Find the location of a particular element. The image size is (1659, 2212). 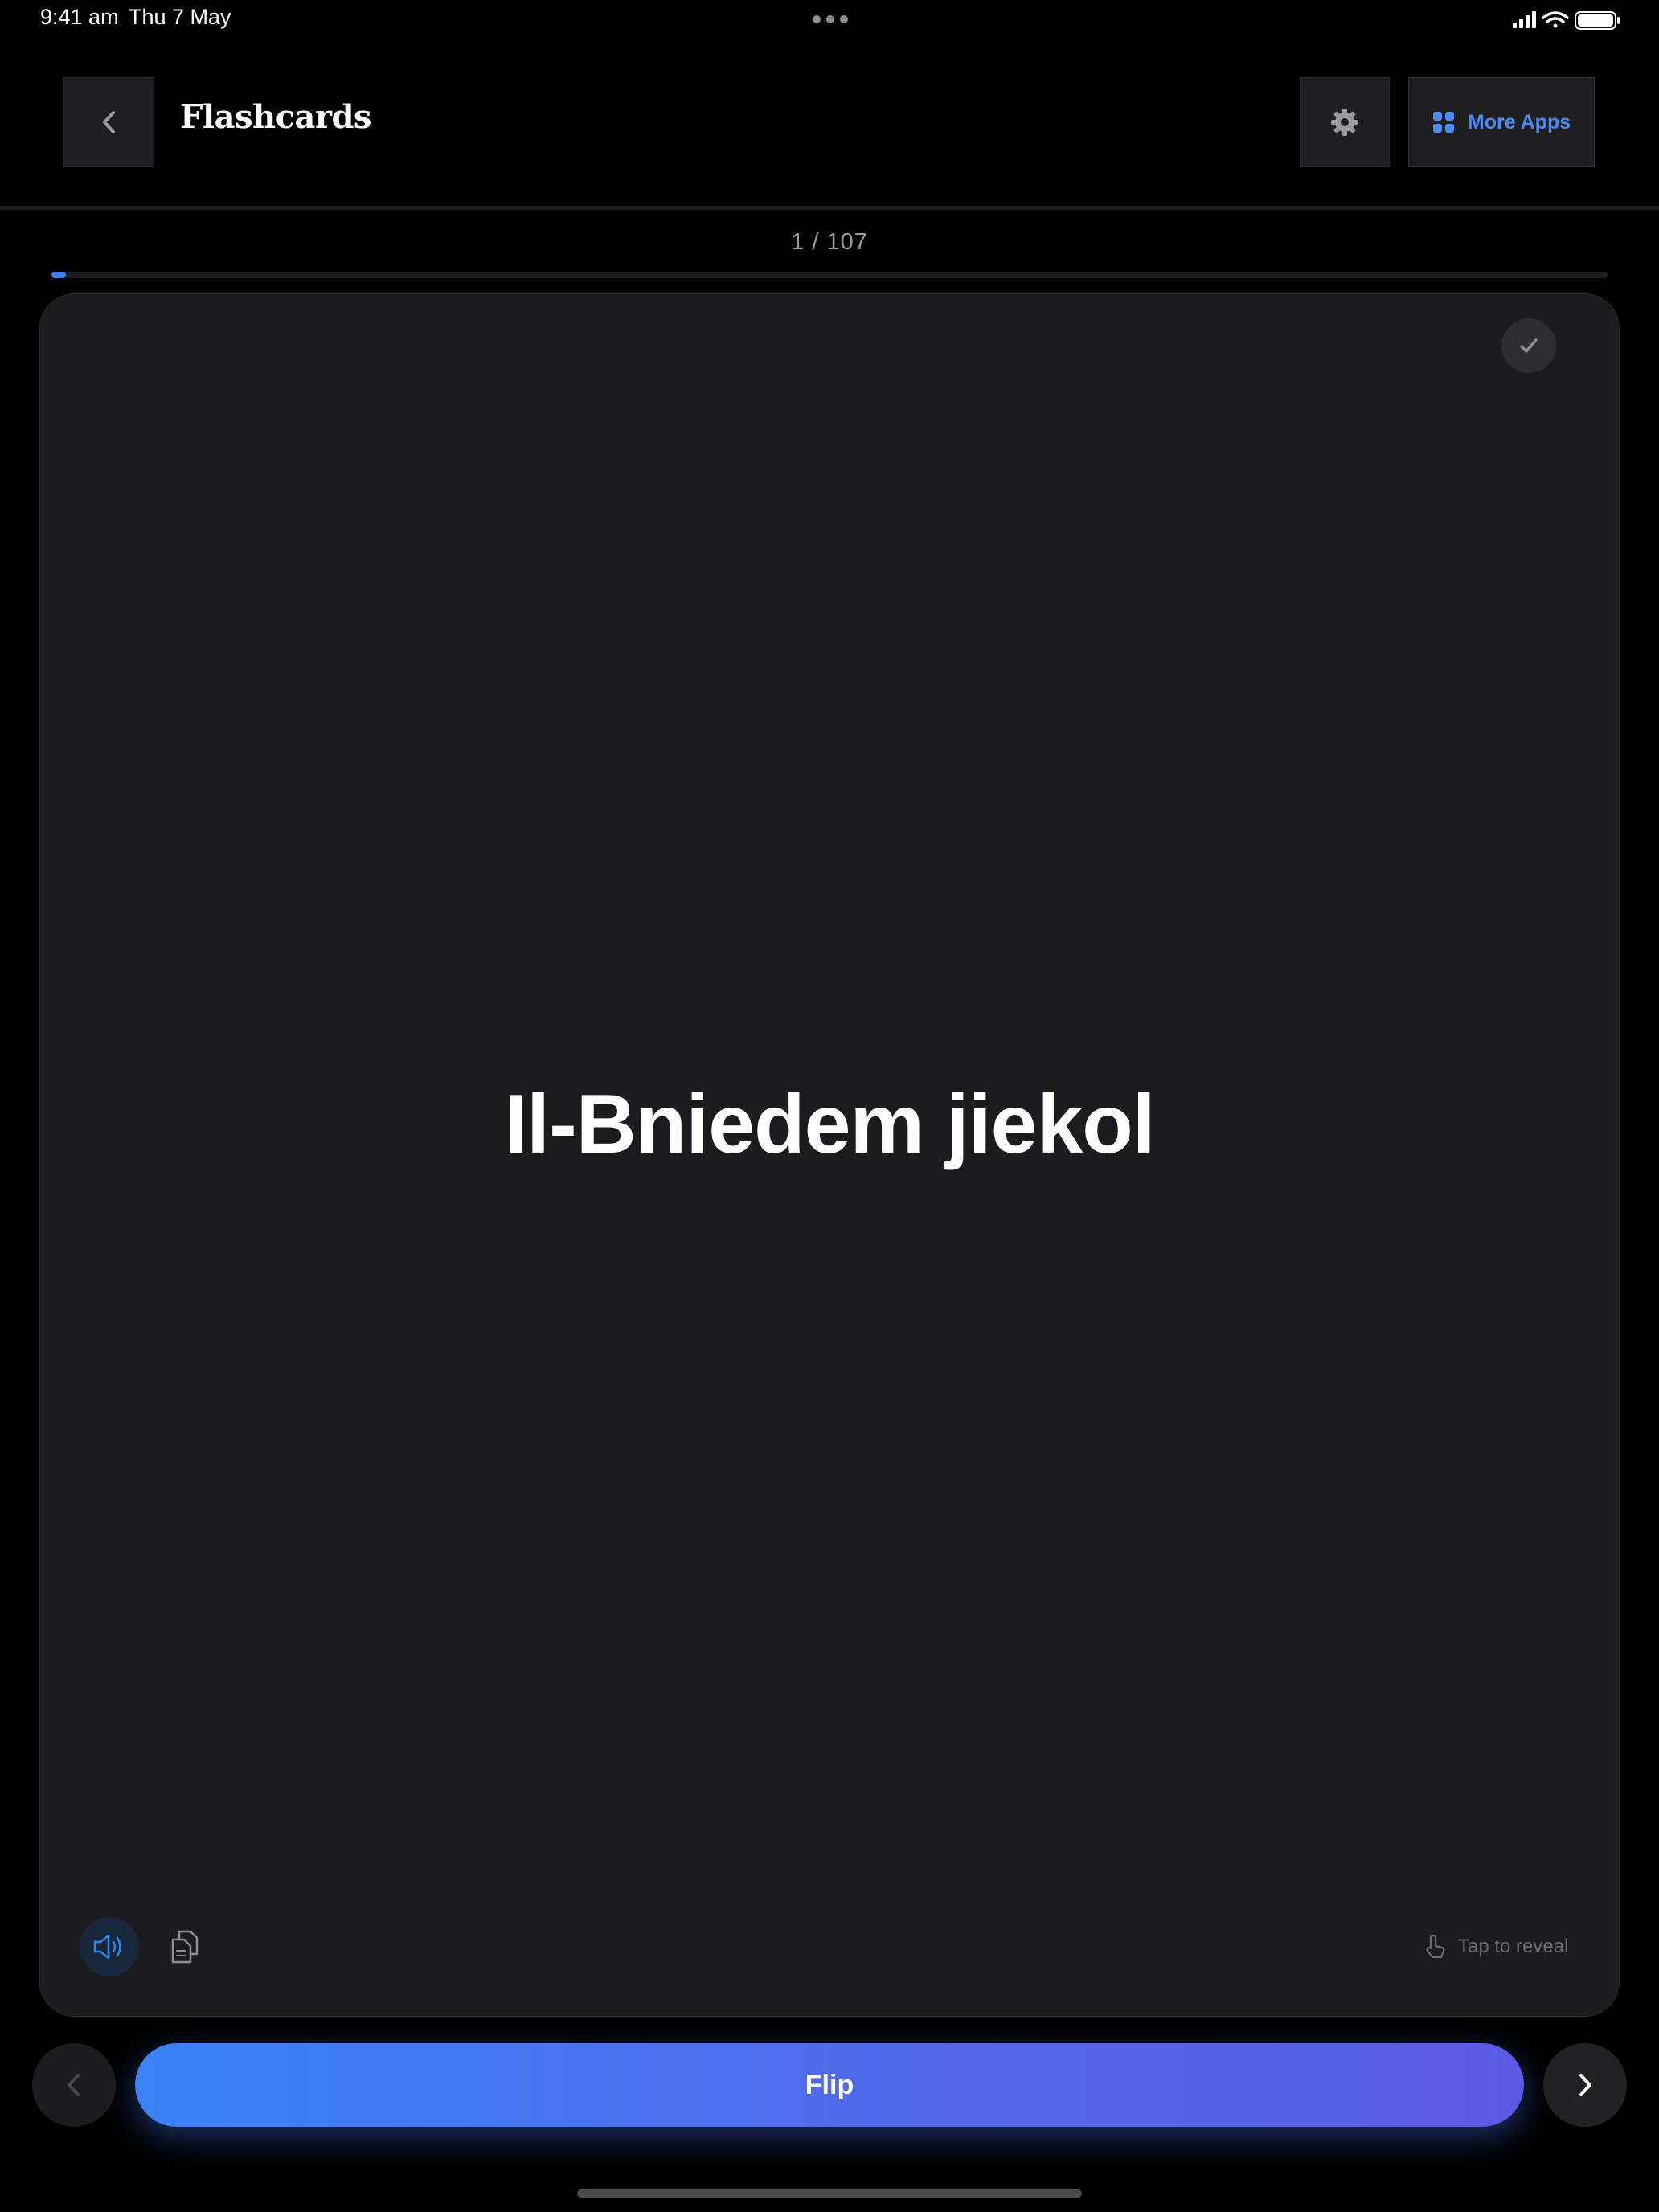

back-button is located at coordinates (108, 122).